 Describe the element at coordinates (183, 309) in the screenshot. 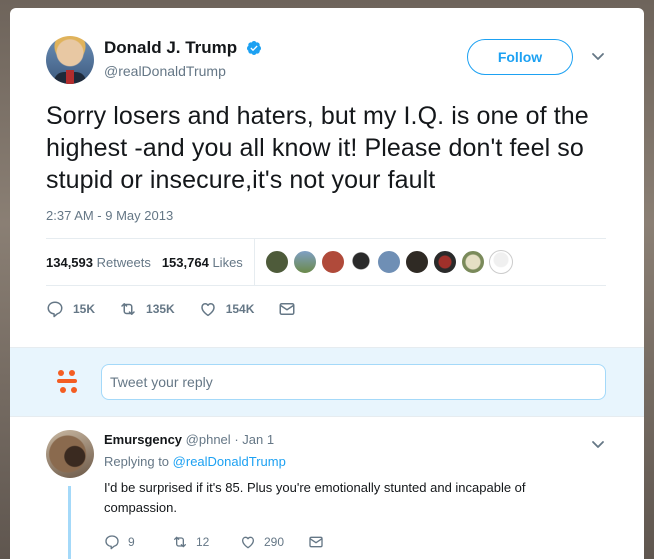

I see `tweet-actions: 15K 135K 154K` at that location.